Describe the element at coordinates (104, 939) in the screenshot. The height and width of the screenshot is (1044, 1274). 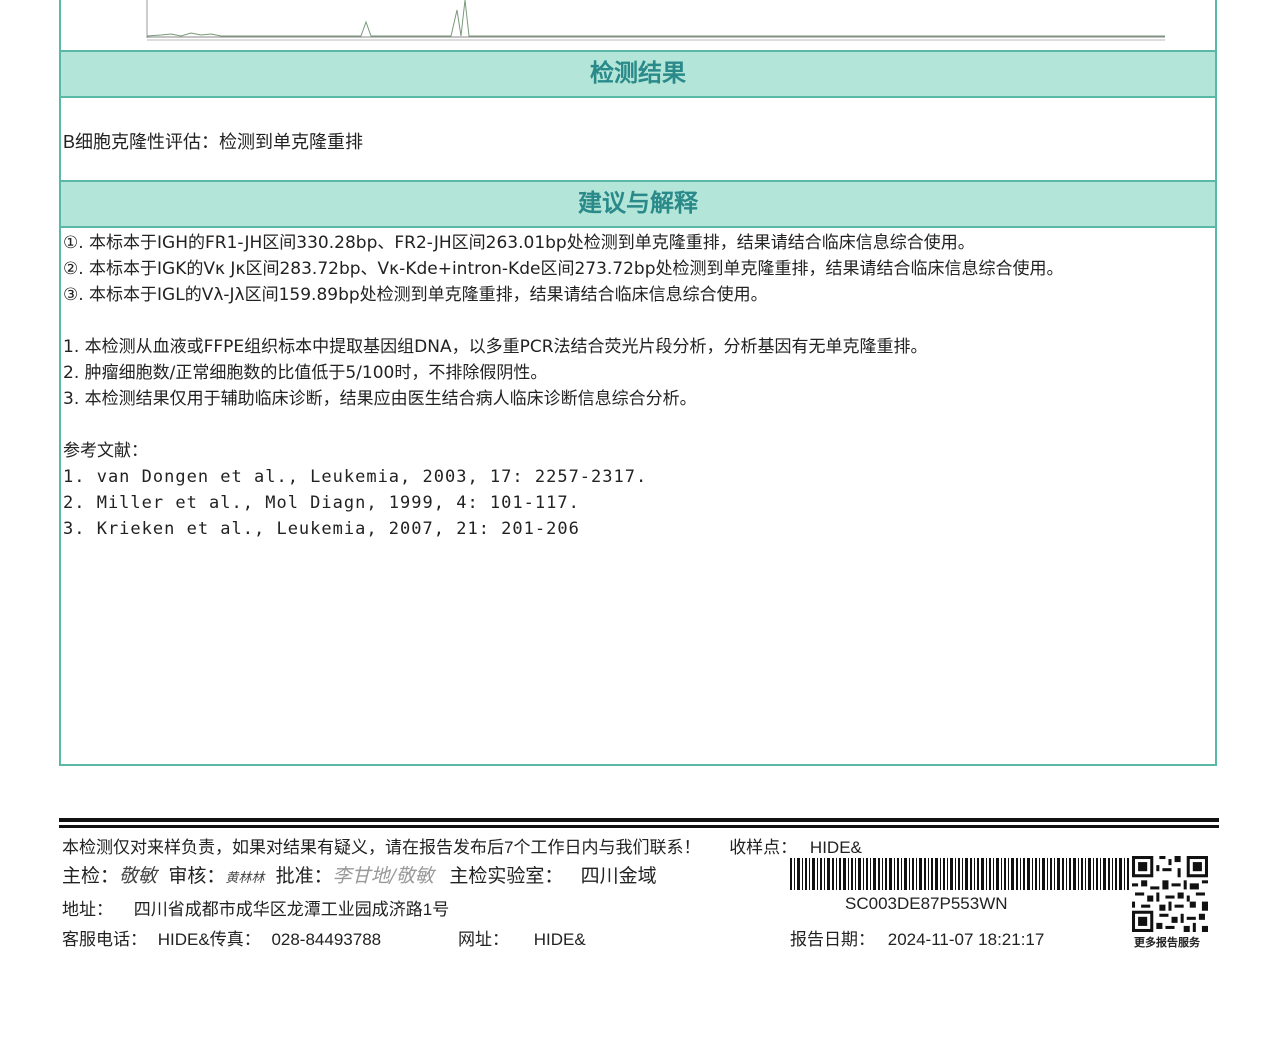
I see `phone-label: 客服电话：` at that location.